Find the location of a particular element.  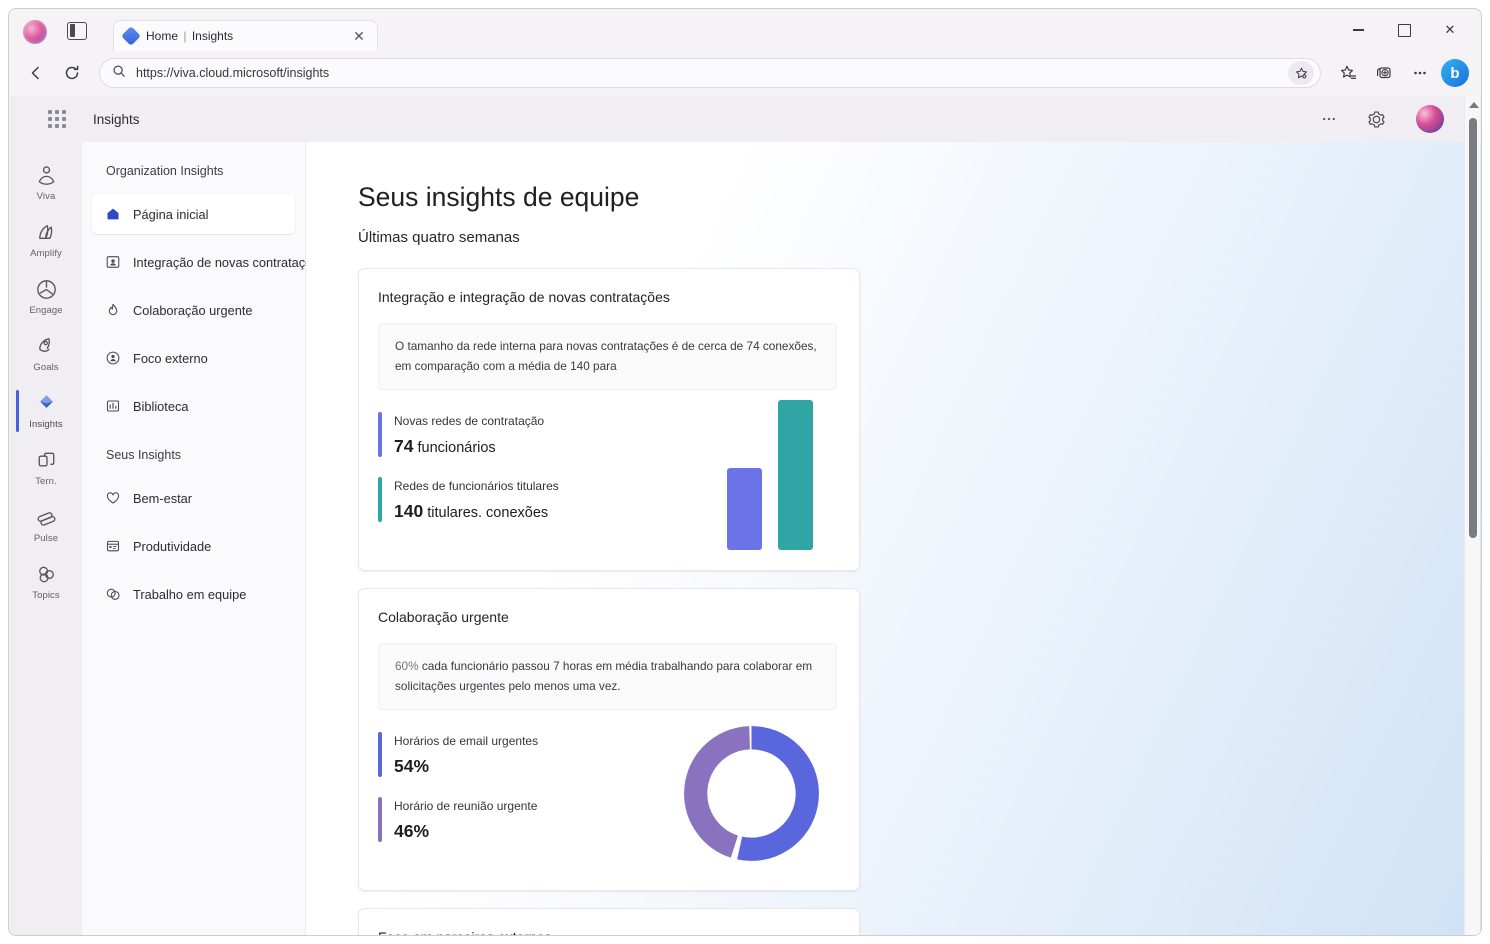

app-launcher-icon is located at coordinates (57, 119).